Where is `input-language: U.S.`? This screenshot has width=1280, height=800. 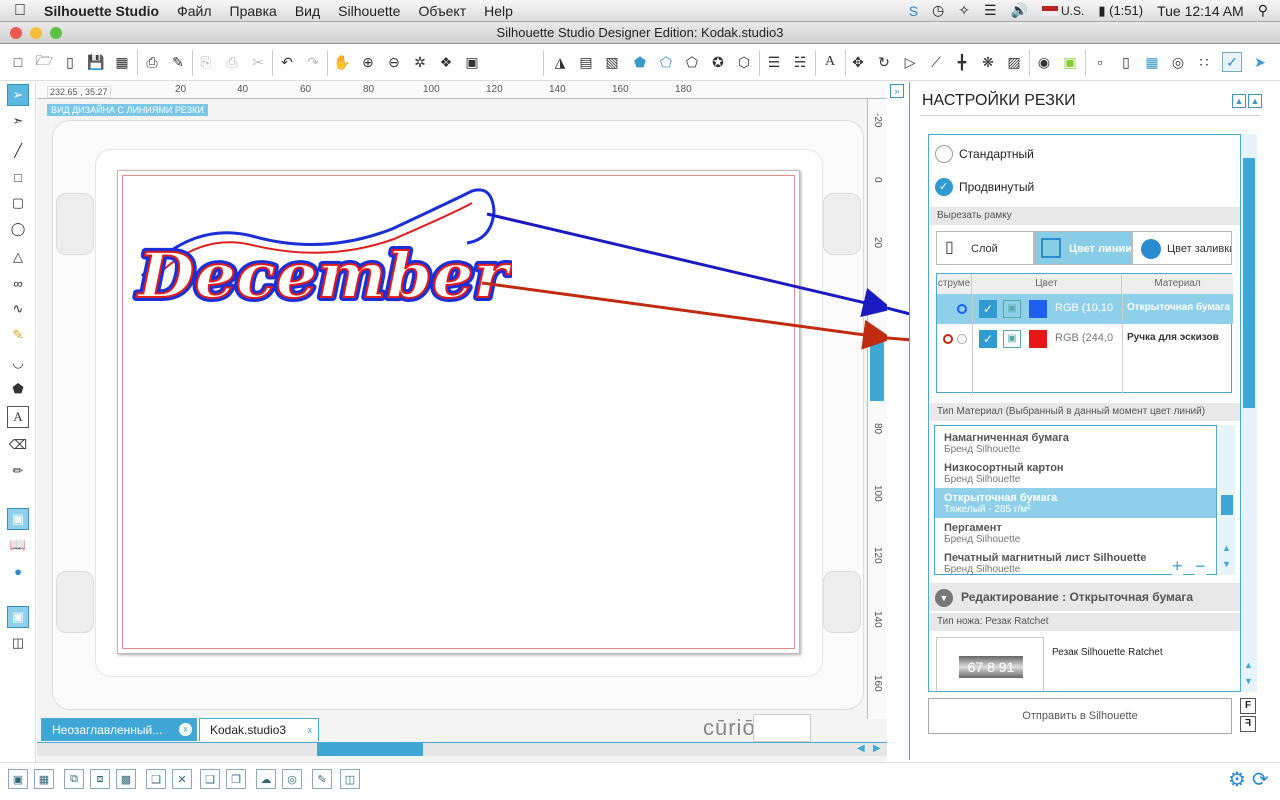 input-language: U.S. is located at coordinates (1062, 11).